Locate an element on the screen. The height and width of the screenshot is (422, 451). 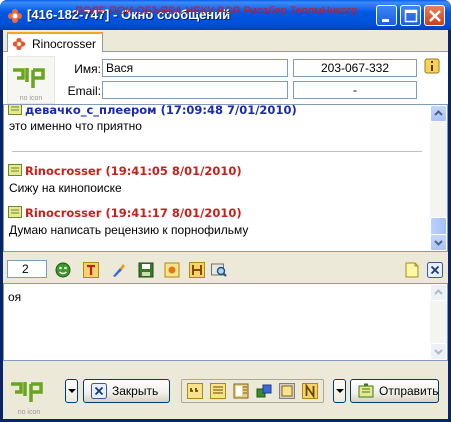
contacts-icon is located at coordinates (241, 391).